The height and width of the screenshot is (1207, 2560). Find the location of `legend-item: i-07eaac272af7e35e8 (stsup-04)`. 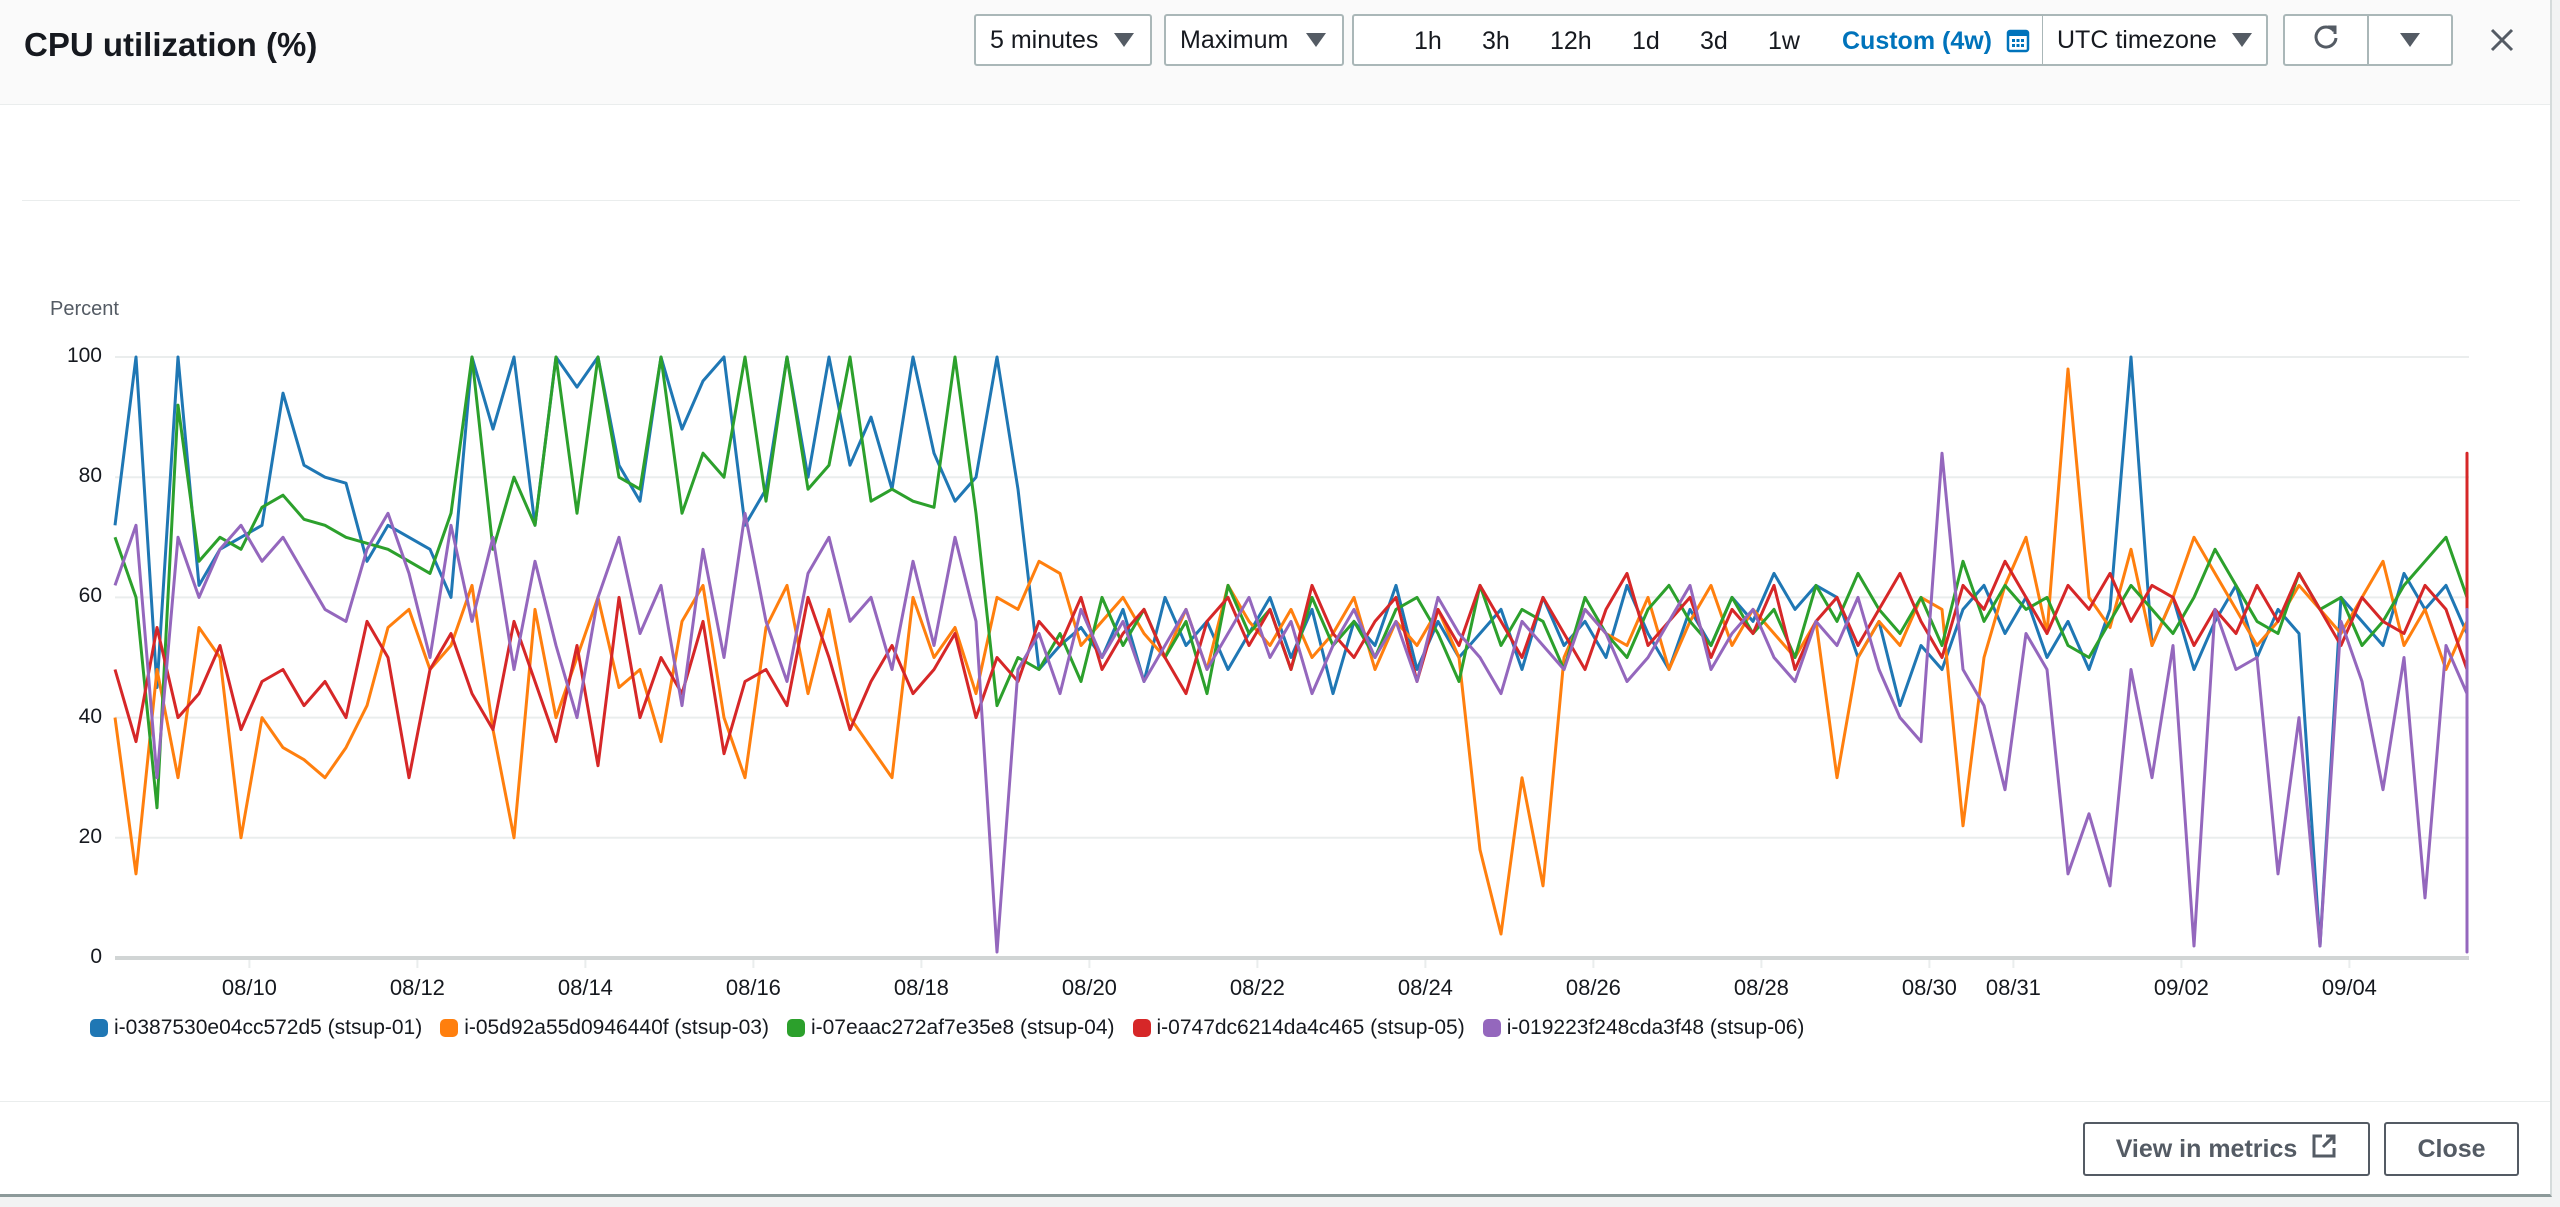

legend-item: i-07eaac272af7e35e8 (stsup-04) is located at coordinates (950, 1028).